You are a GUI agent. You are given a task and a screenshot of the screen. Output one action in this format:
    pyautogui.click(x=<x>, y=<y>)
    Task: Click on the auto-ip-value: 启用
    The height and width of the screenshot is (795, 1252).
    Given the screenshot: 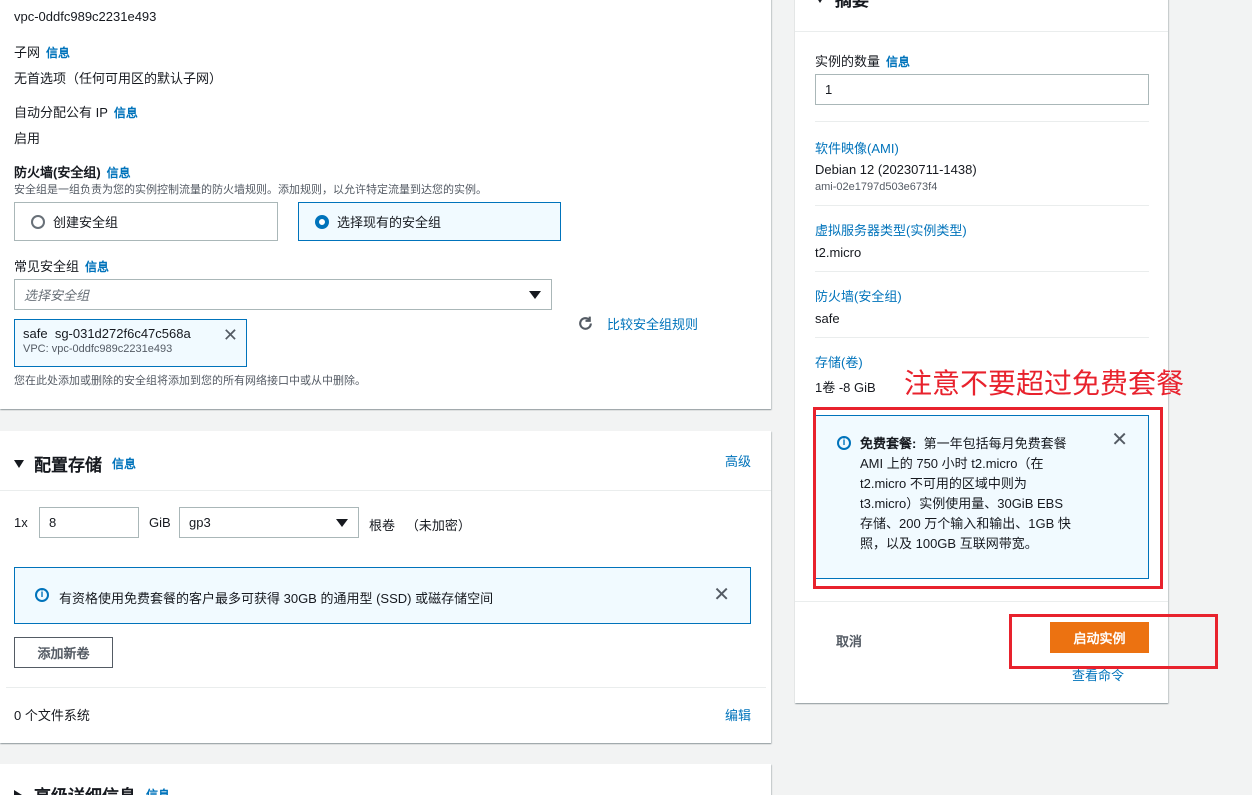 What is the action you would take?
    pyautogui.click(x=27, y=138)
    